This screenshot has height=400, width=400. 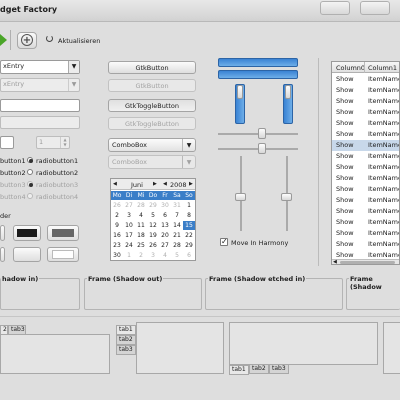 What do you see at coordinates (17, 330) in the screenshot?
I see `tab-left-3: tab3` at bounding box center [17, 330].